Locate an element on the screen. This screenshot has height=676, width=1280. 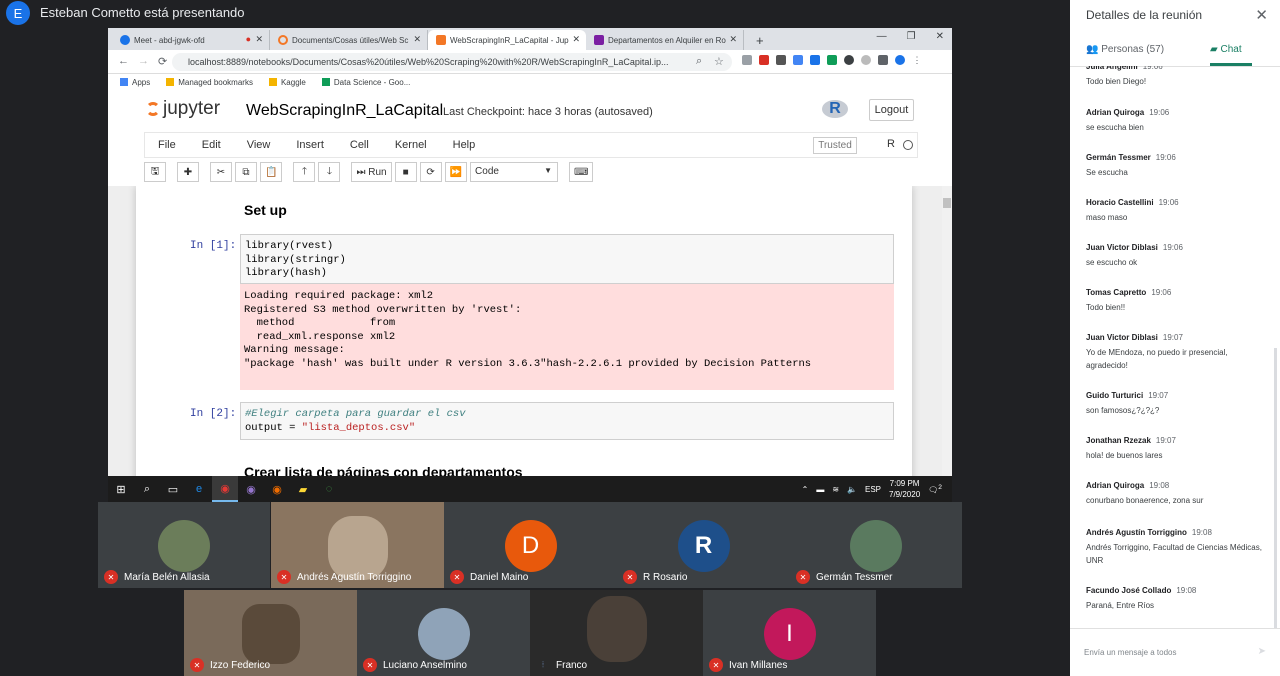
sticky-notes-icon: ▰ is located at coordinates (303, 489).